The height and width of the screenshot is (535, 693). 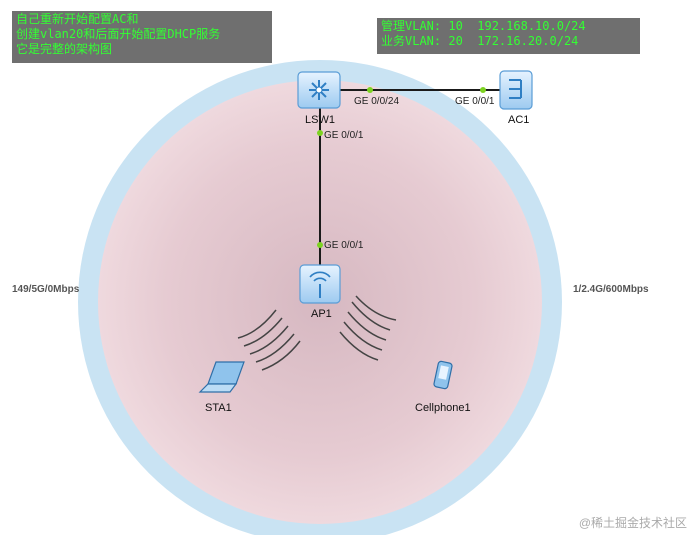 What do you see at coordinates (218, 408) in the screenshot?
I see `device-label-sta1: STA1` at bounding box center [218, 408].